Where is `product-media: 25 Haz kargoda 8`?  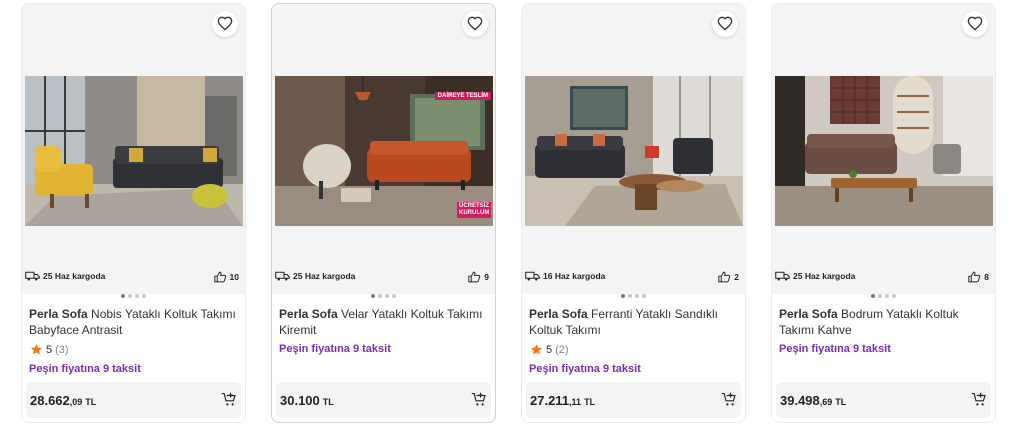 product-media: 25 Haz kargoda 8 is located at coordinates (883, 149).